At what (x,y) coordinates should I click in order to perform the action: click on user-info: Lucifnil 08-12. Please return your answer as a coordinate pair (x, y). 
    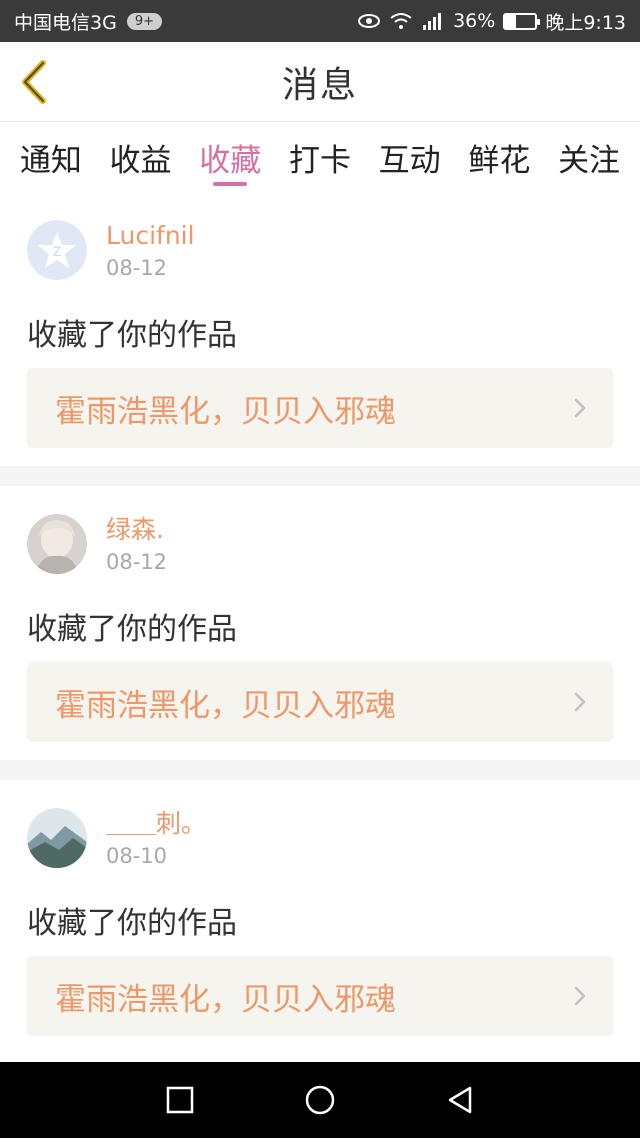
    Looking at the image, I should click on (150, 250).